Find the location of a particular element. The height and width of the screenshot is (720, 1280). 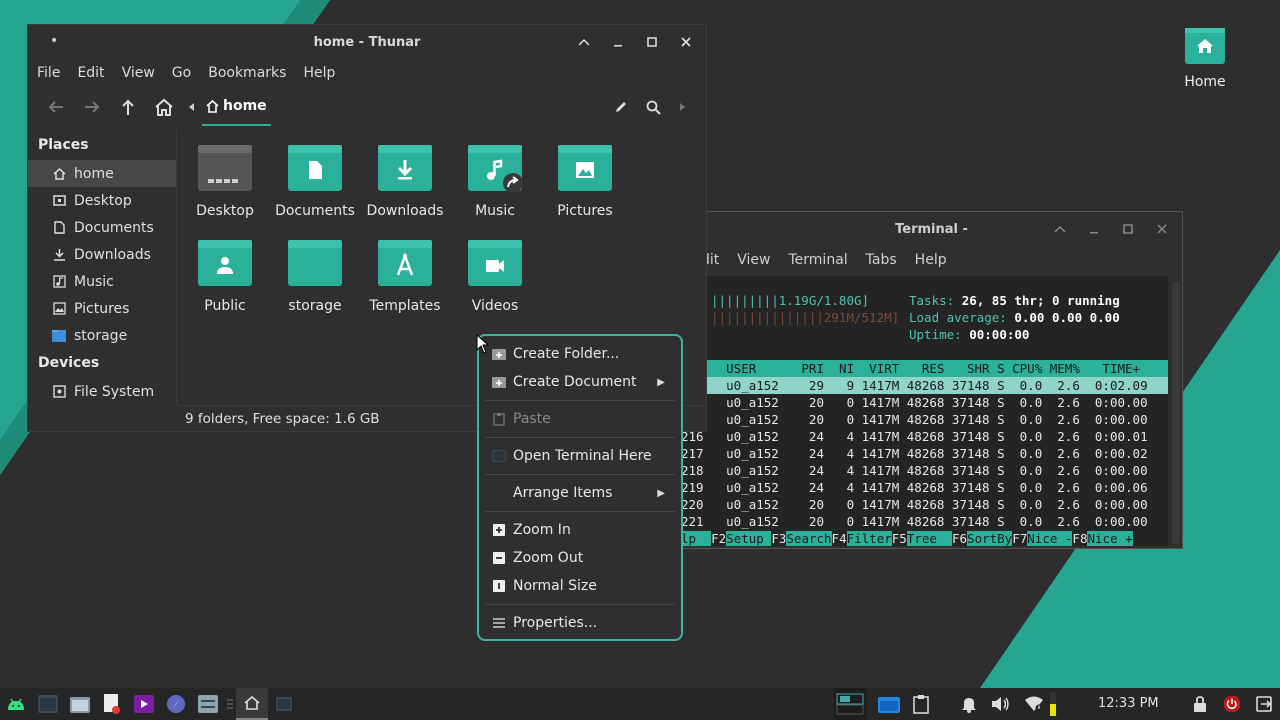

menu-item-paste: Paste is located at coordinates (580, 419).